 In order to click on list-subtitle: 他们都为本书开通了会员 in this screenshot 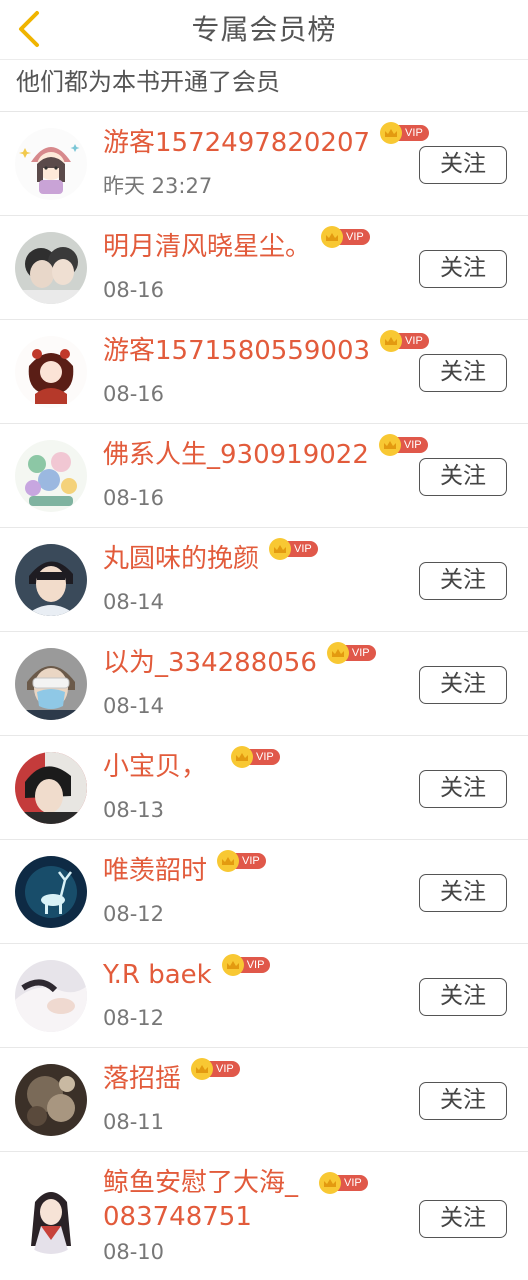, I will do `click(264, 86)`.